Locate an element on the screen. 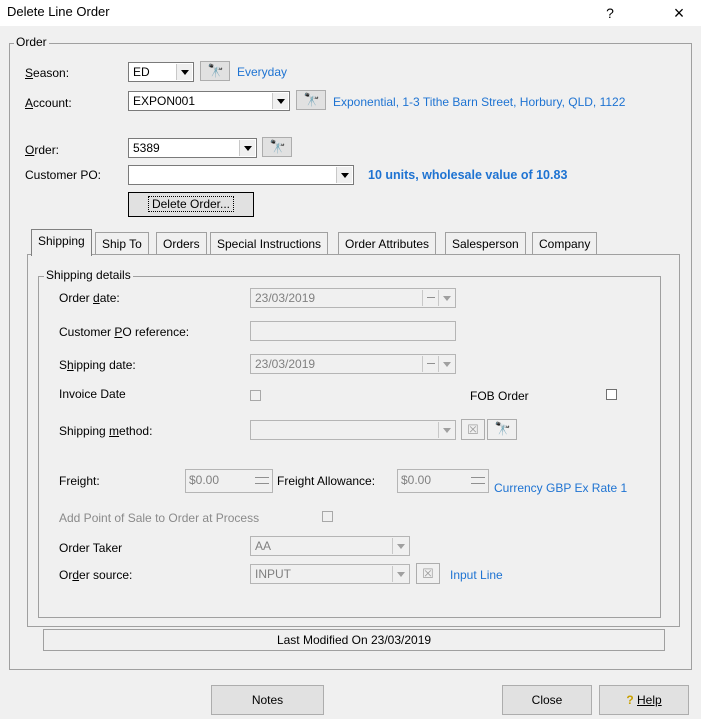 The height and width of the screenshot is (719, 701). account-value: EXPON001 is located at coordinates (164, 101).